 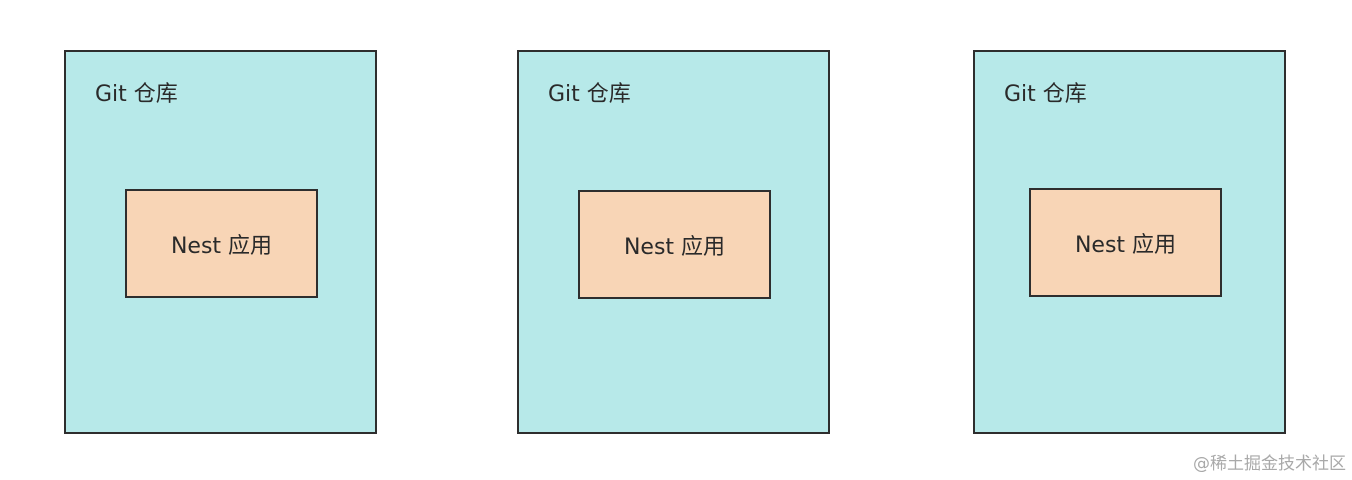 I want to click on nest-app-box-1: Nest 应用, so click(x=221, y=243).